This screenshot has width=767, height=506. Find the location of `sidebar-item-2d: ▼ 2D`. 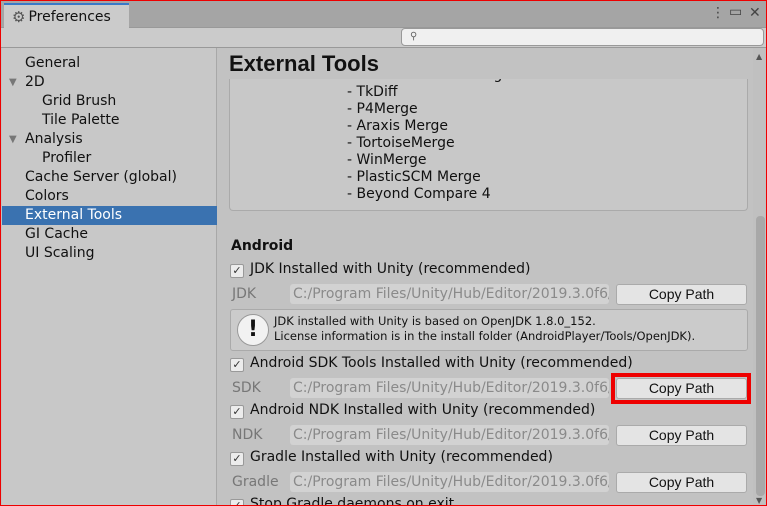

sidebar-item-2d: ▼ 2D is located at coordinates (109, 82).